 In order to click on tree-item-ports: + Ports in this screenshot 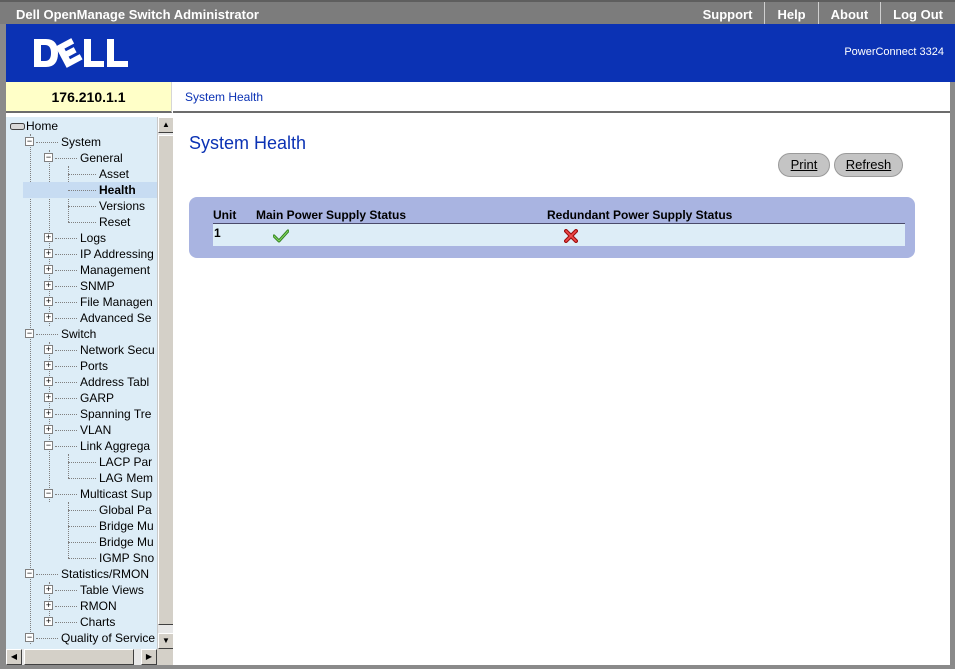, I will do `click(76, 366)`.